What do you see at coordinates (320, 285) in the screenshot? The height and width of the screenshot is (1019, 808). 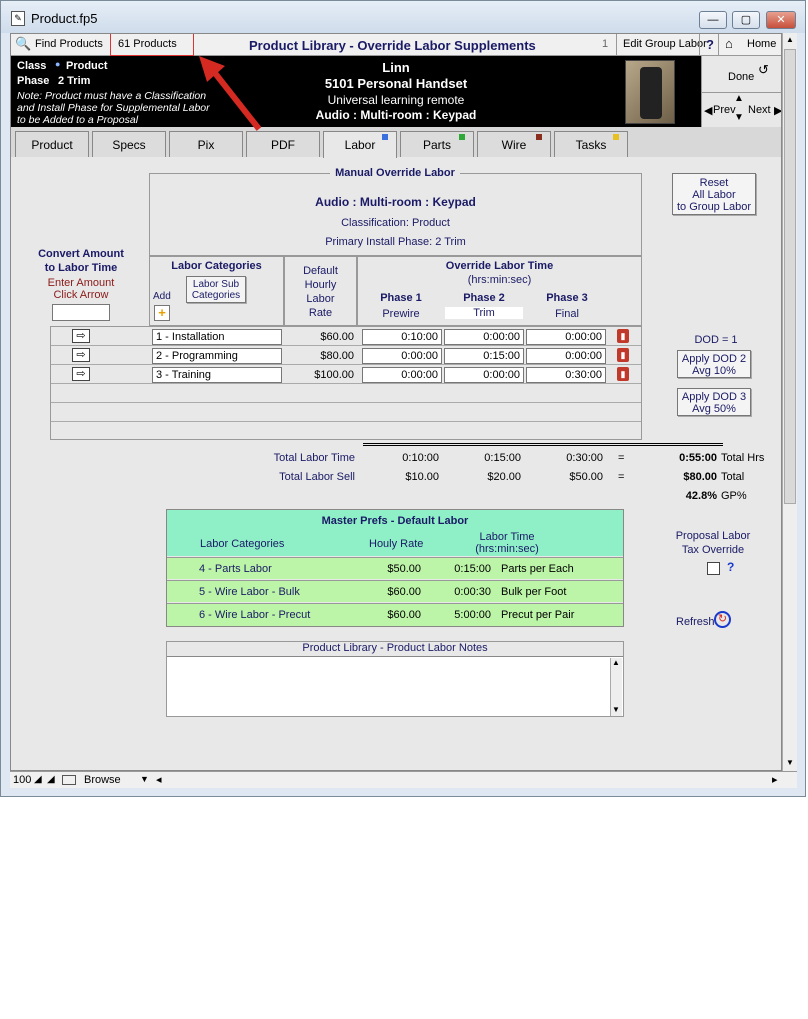 I see `default-rate-label: Hourly` at bounding box center [320, 285].